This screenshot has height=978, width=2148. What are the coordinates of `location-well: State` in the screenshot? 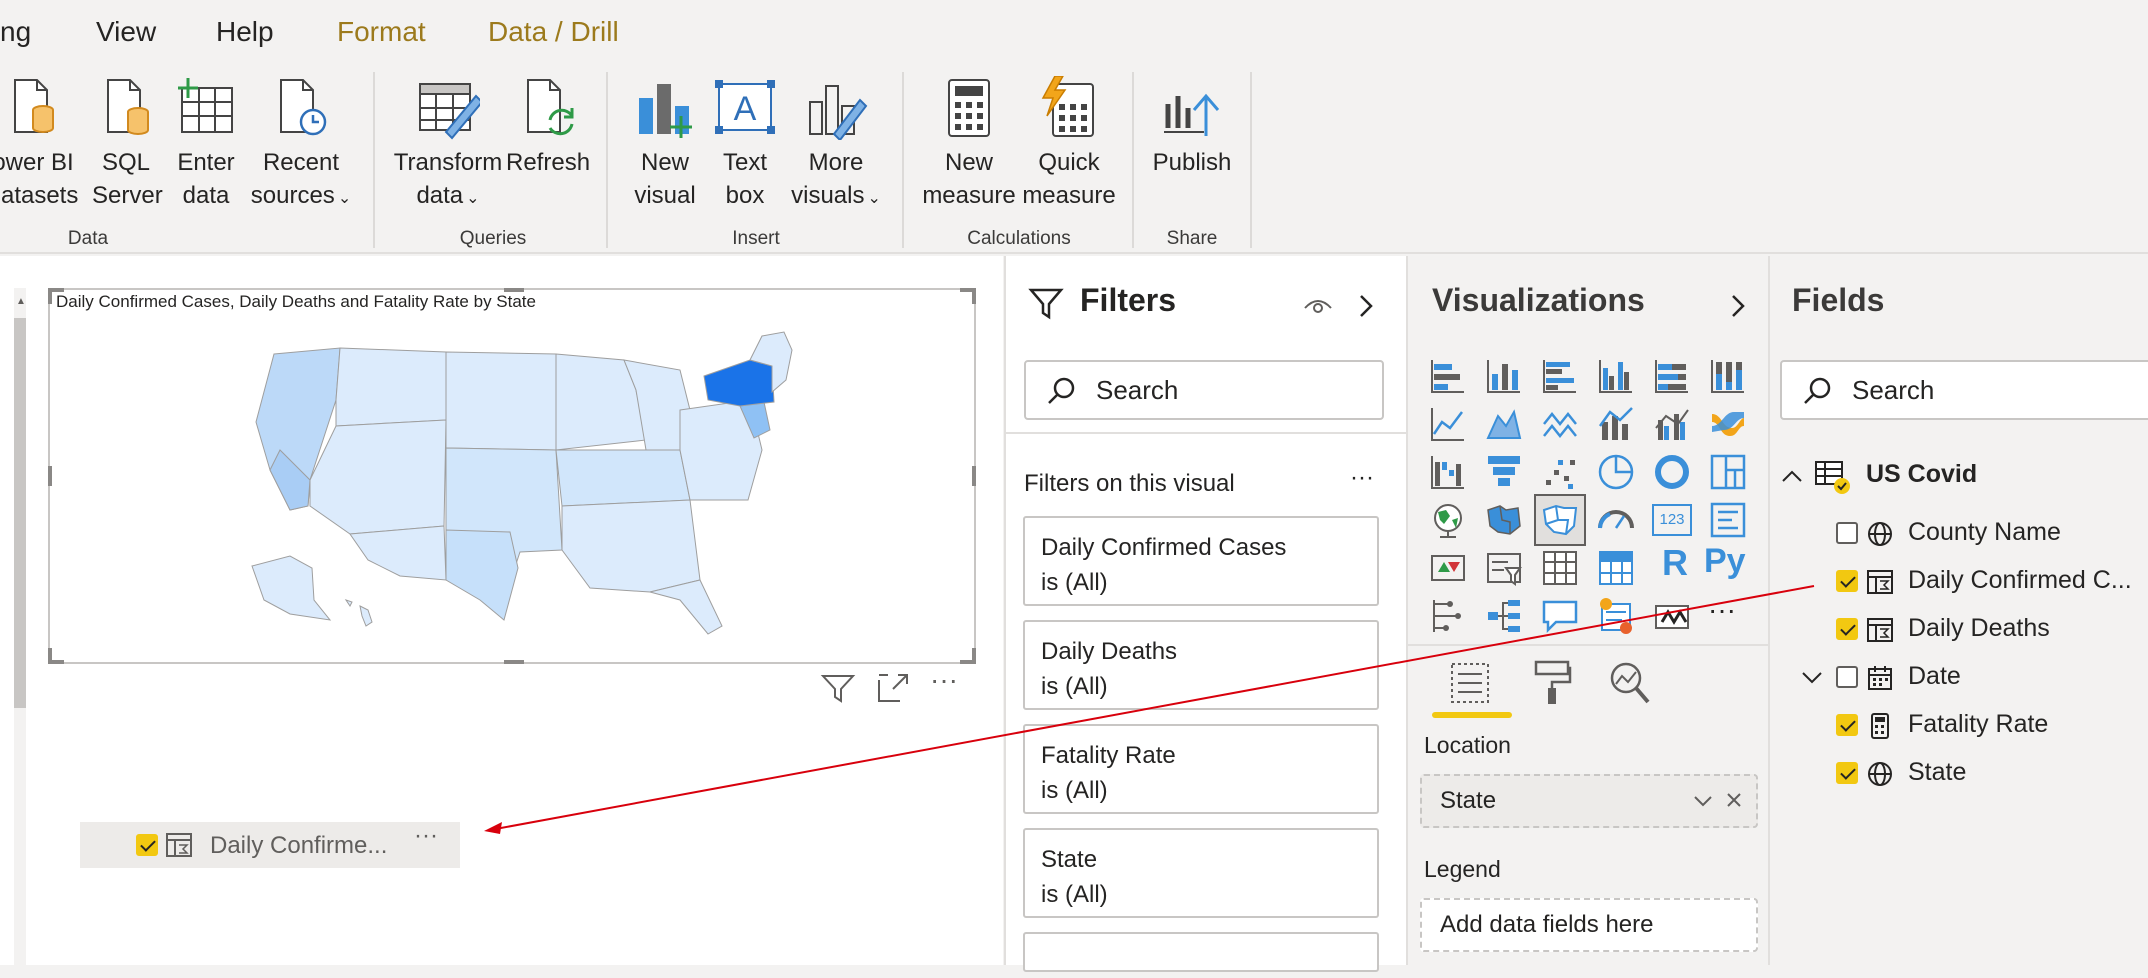 It's located at (1589, 801).